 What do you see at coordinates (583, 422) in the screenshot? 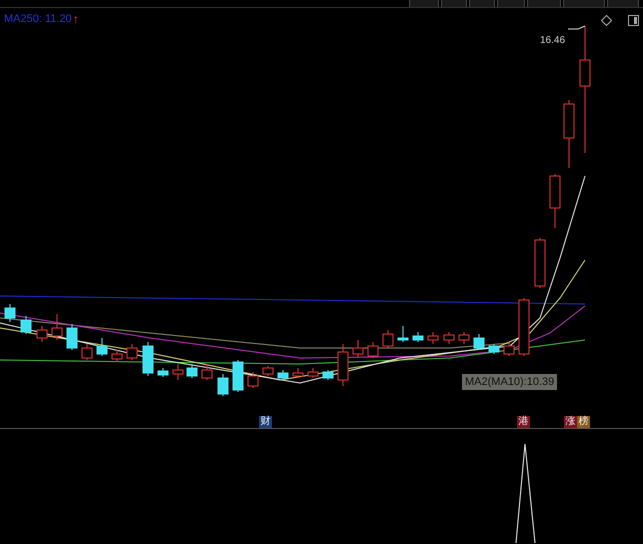
I see `event-marker: 榜` at bounding box center [583, 422].